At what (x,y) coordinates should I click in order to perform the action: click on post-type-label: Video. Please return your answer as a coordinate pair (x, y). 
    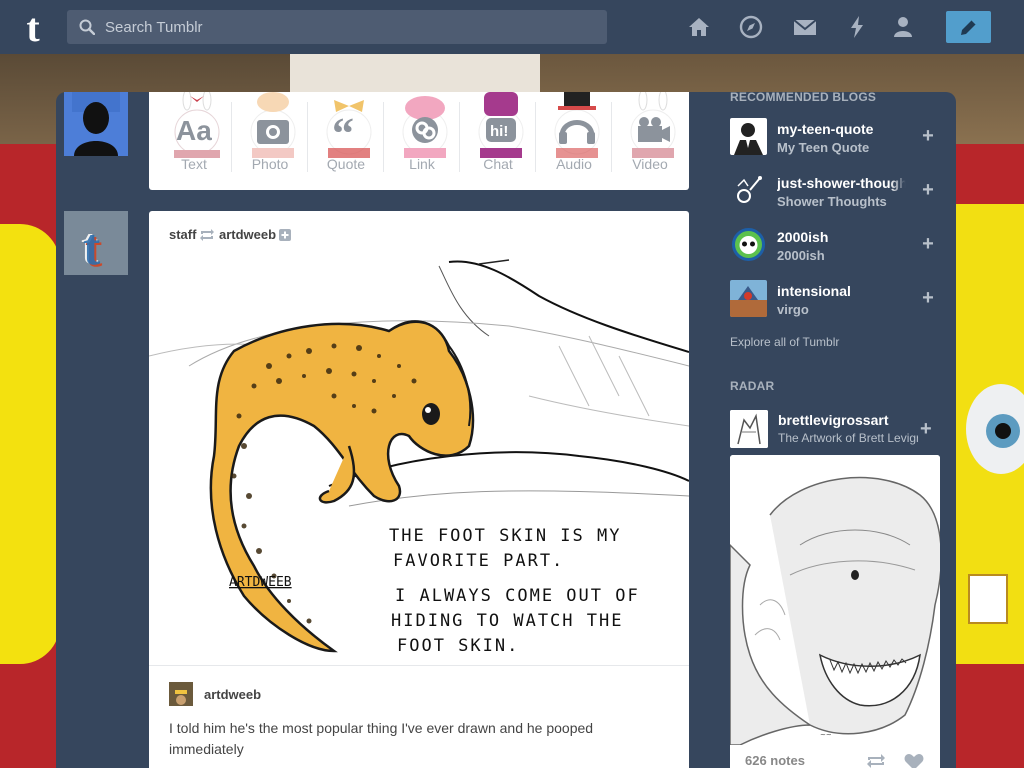
    Looking at the image, I should click on (650, 164).